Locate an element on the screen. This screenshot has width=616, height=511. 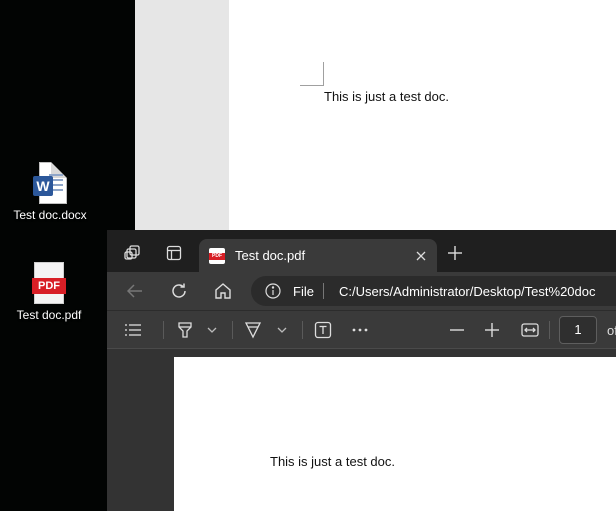
draw-icon is located at coordinates (253, 330).